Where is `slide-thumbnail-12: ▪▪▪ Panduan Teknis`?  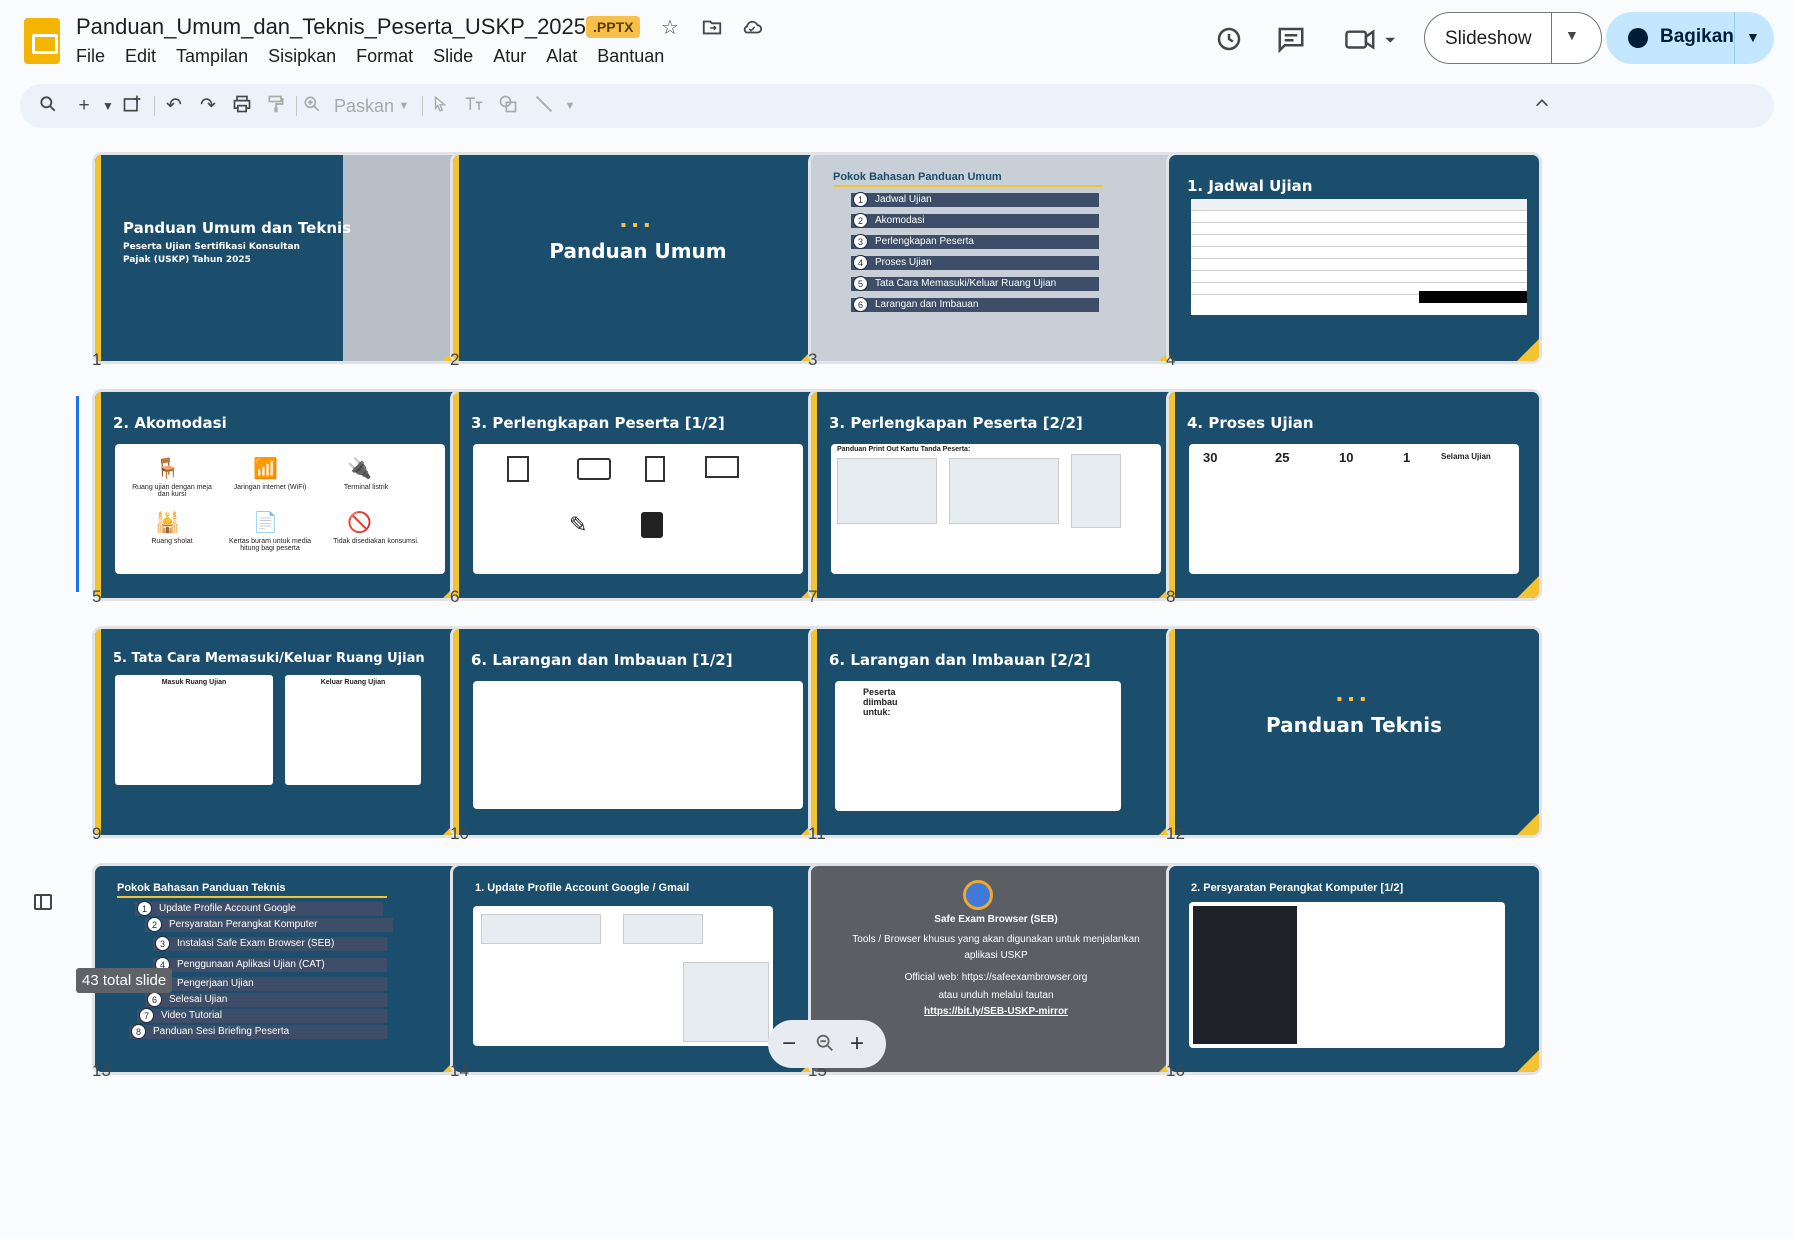
slide-thumbnail-12: ▪▪▪ Panduan Teknis is located at coordinates (1354, 732).